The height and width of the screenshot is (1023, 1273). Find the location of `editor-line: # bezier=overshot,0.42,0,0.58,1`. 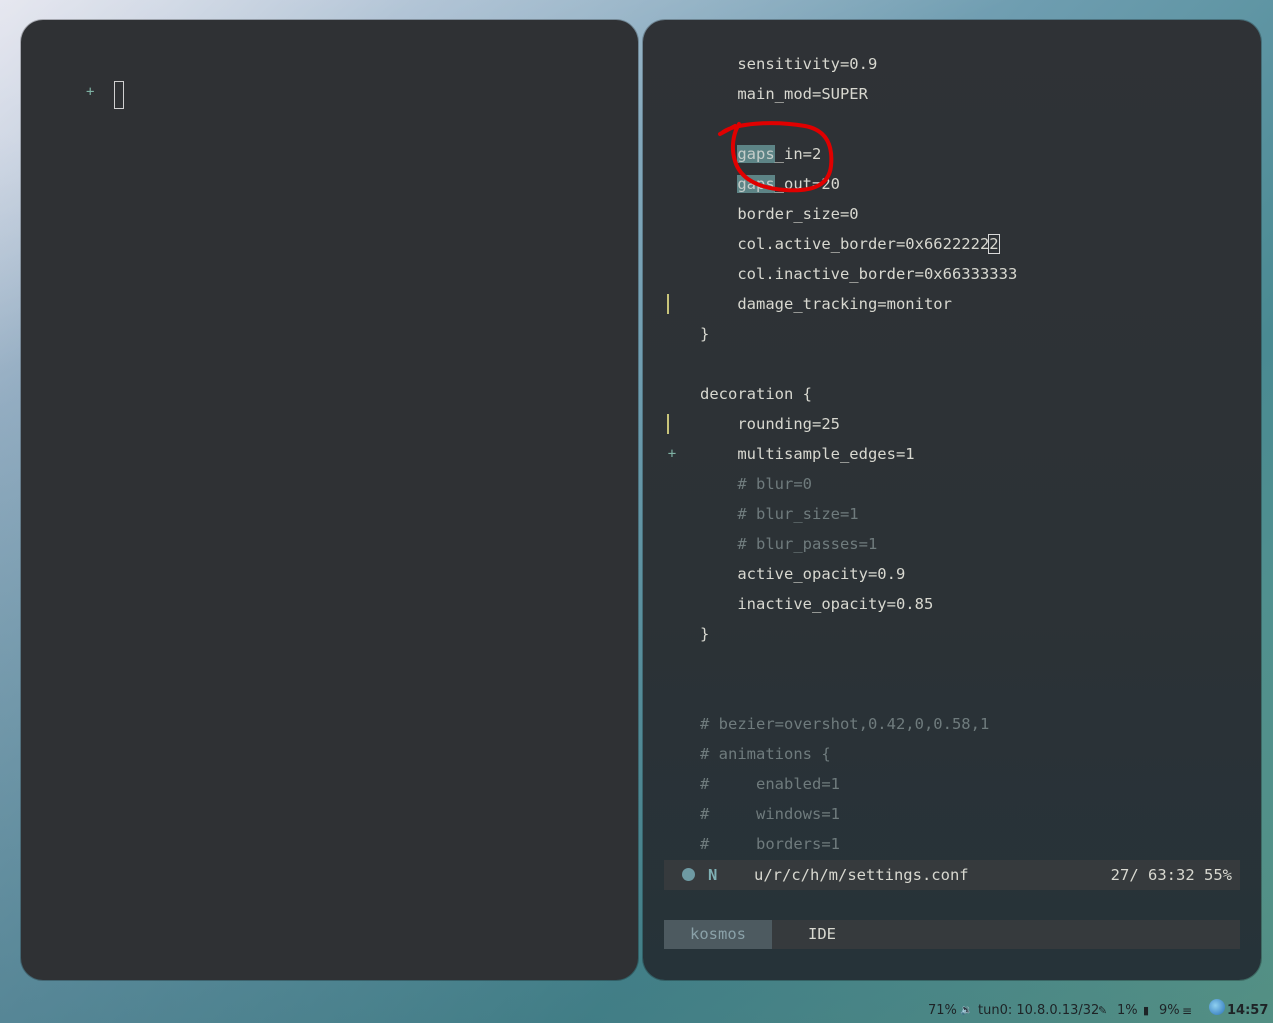

editor-line: # bezier=overshot,0.42,0,0.58,1 is located at coordinates (952, 724).